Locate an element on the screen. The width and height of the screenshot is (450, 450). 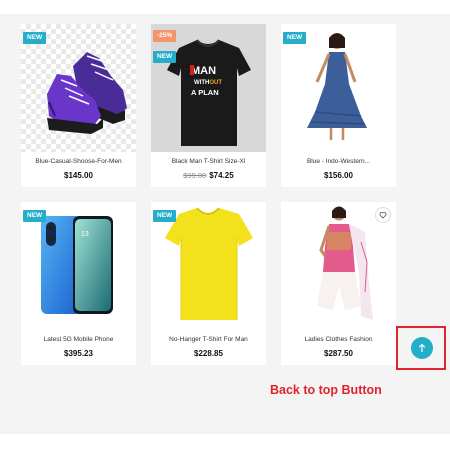
discount-badge: -25% is located at coordinates (165, 36).